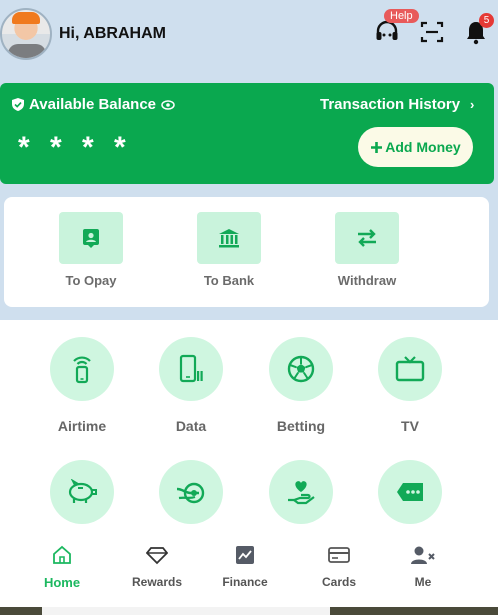 Image resolution: width=498 pixels, height=615 pixels. What do you see at coordinates (18, 104) in the screenshot?
I see `shield-check-icon` at bounding box center [18, 104].